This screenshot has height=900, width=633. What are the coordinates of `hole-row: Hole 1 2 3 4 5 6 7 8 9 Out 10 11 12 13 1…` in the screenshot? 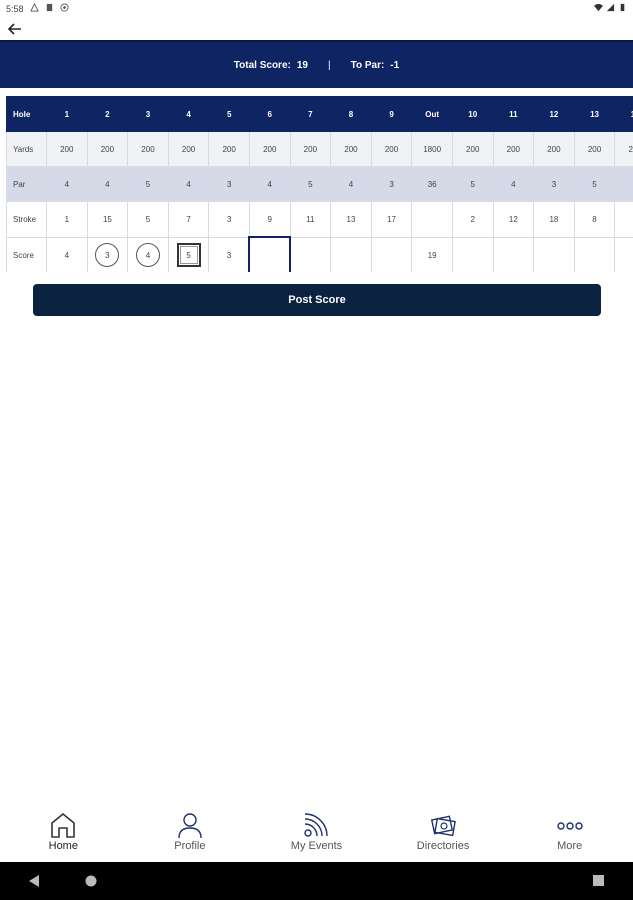 It's located at (319, 114).